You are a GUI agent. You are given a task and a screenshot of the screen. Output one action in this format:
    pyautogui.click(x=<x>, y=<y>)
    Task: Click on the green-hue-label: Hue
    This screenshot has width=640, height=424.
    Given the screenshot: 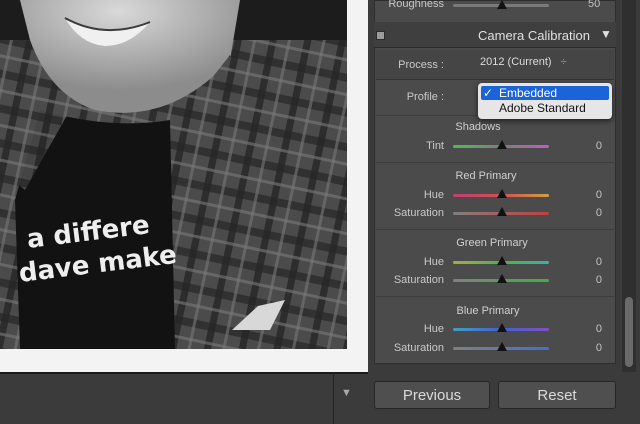 What is the action you would take?
    pyautogui.click(x=433, y=262)
    